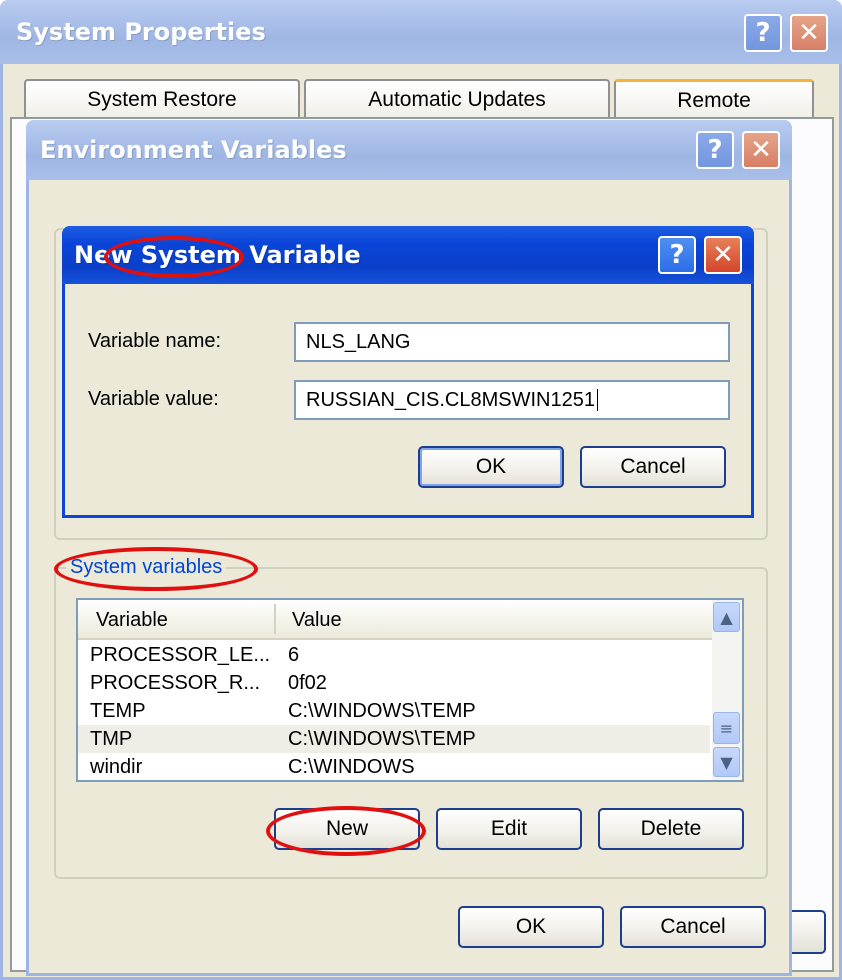  I want to click on variable-value-label: Variable value:, so click(153, 399).